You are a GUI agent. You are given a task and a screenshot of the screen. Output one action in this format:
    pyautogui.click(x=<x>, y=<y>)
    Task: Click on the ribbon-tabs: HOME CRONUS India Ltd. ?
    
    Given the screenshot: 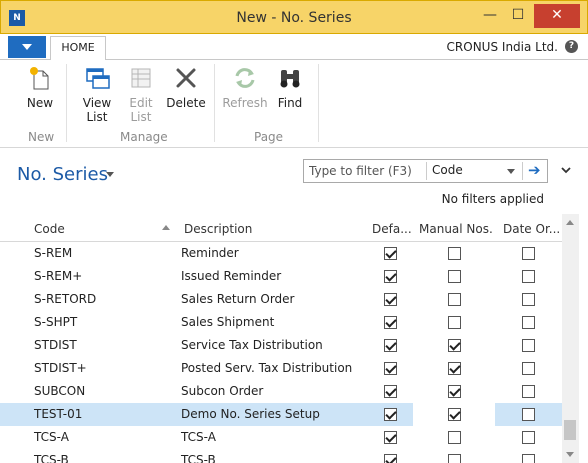 What is the action you would take?
    pyautogui.click(x=294, y=47)
    